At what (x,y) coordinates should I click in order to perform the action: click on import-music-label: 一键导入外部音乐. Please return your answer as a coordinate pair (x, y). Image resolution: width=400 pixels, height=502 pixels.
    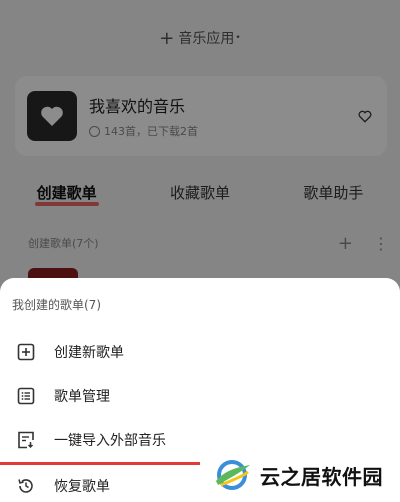
    Looking at the image, I should click on (110, 441).